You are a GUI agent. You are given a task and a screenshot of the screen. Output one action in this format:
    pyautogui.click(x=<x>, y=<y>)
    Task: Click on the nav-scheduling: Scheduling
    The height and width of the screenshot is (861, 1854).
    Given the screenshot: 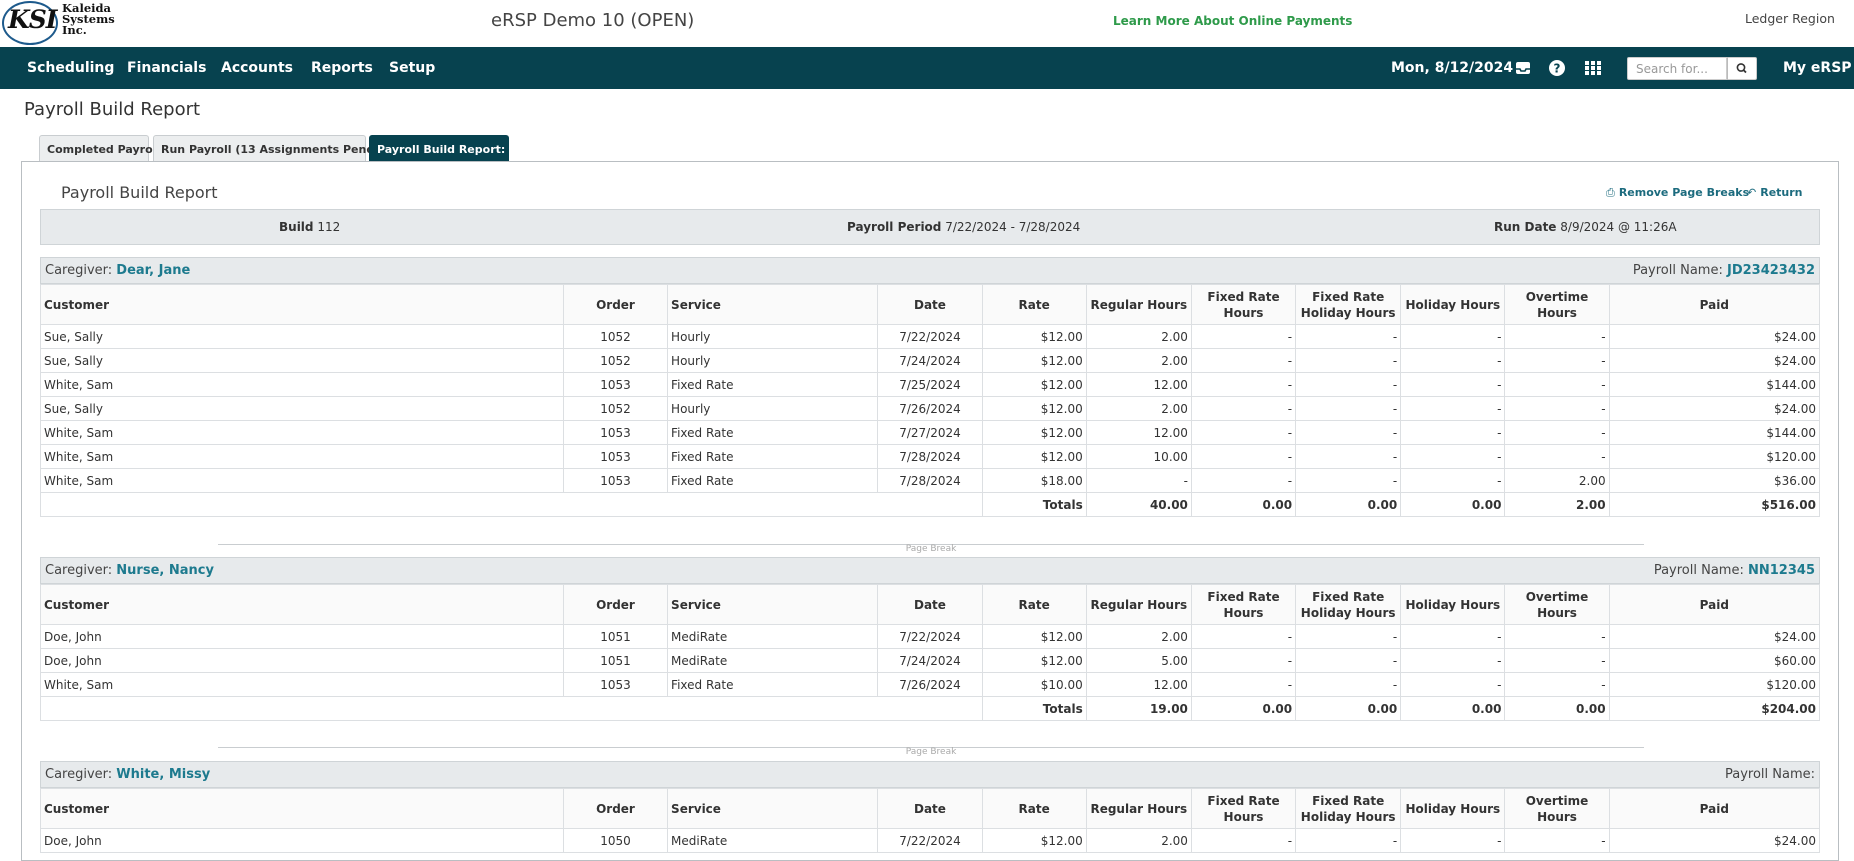 What is the action you would take?
    pyautogui.click(x=70, y=68)
    